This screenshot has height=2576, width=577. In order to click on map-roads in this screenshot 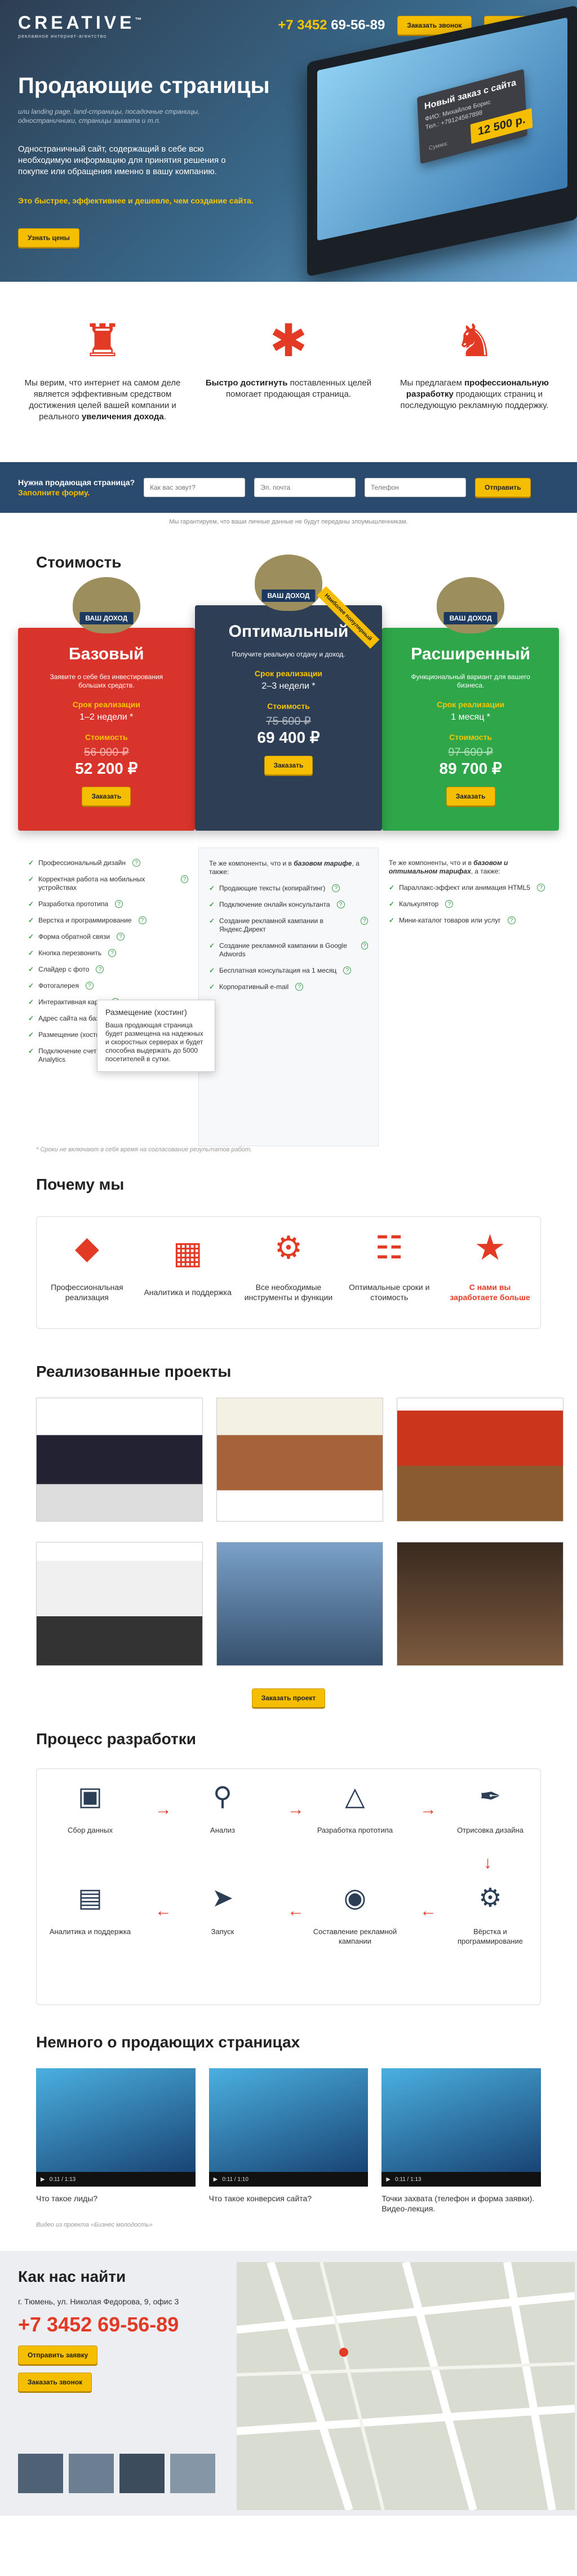, I will do `click(406, 2386)`.